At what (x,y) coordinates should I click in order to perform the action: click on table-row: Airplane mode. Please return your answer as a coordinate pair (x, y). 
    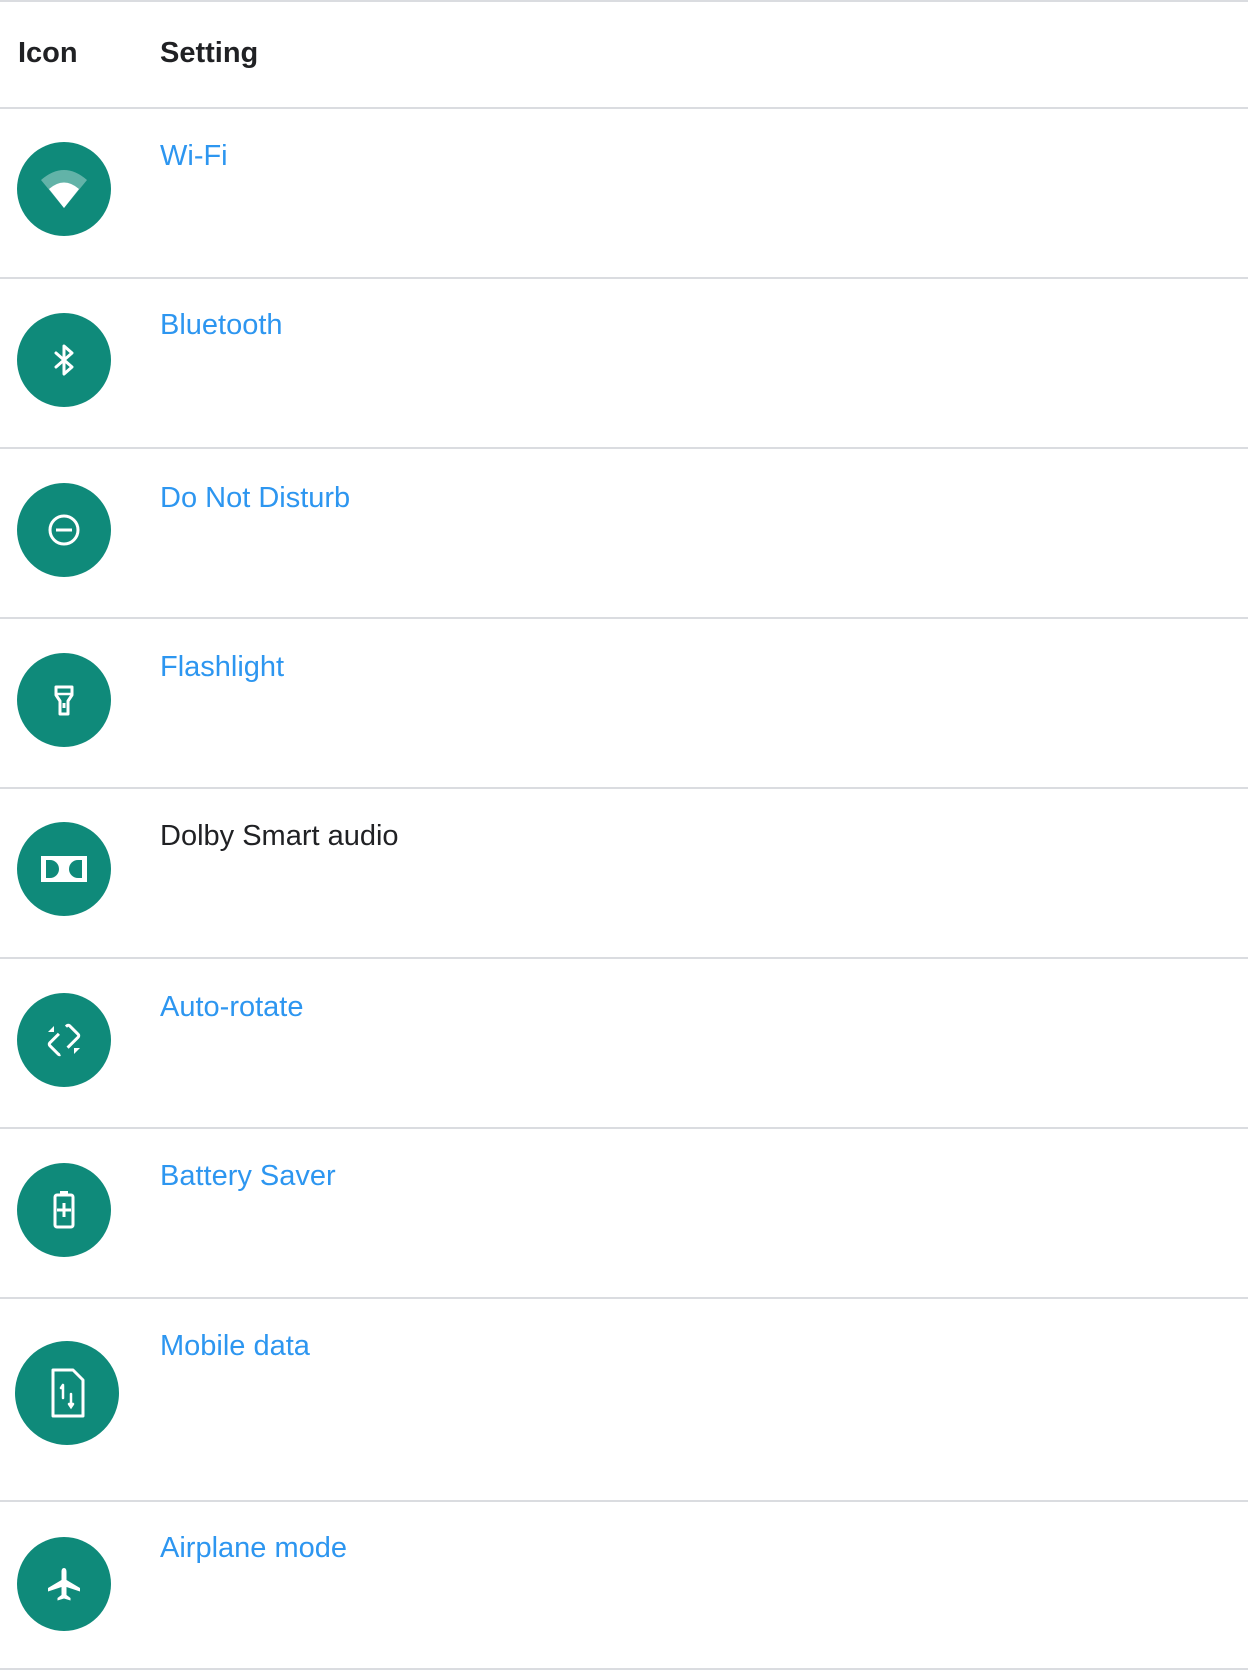
    Looking at the image, I should click on (624, 1585).